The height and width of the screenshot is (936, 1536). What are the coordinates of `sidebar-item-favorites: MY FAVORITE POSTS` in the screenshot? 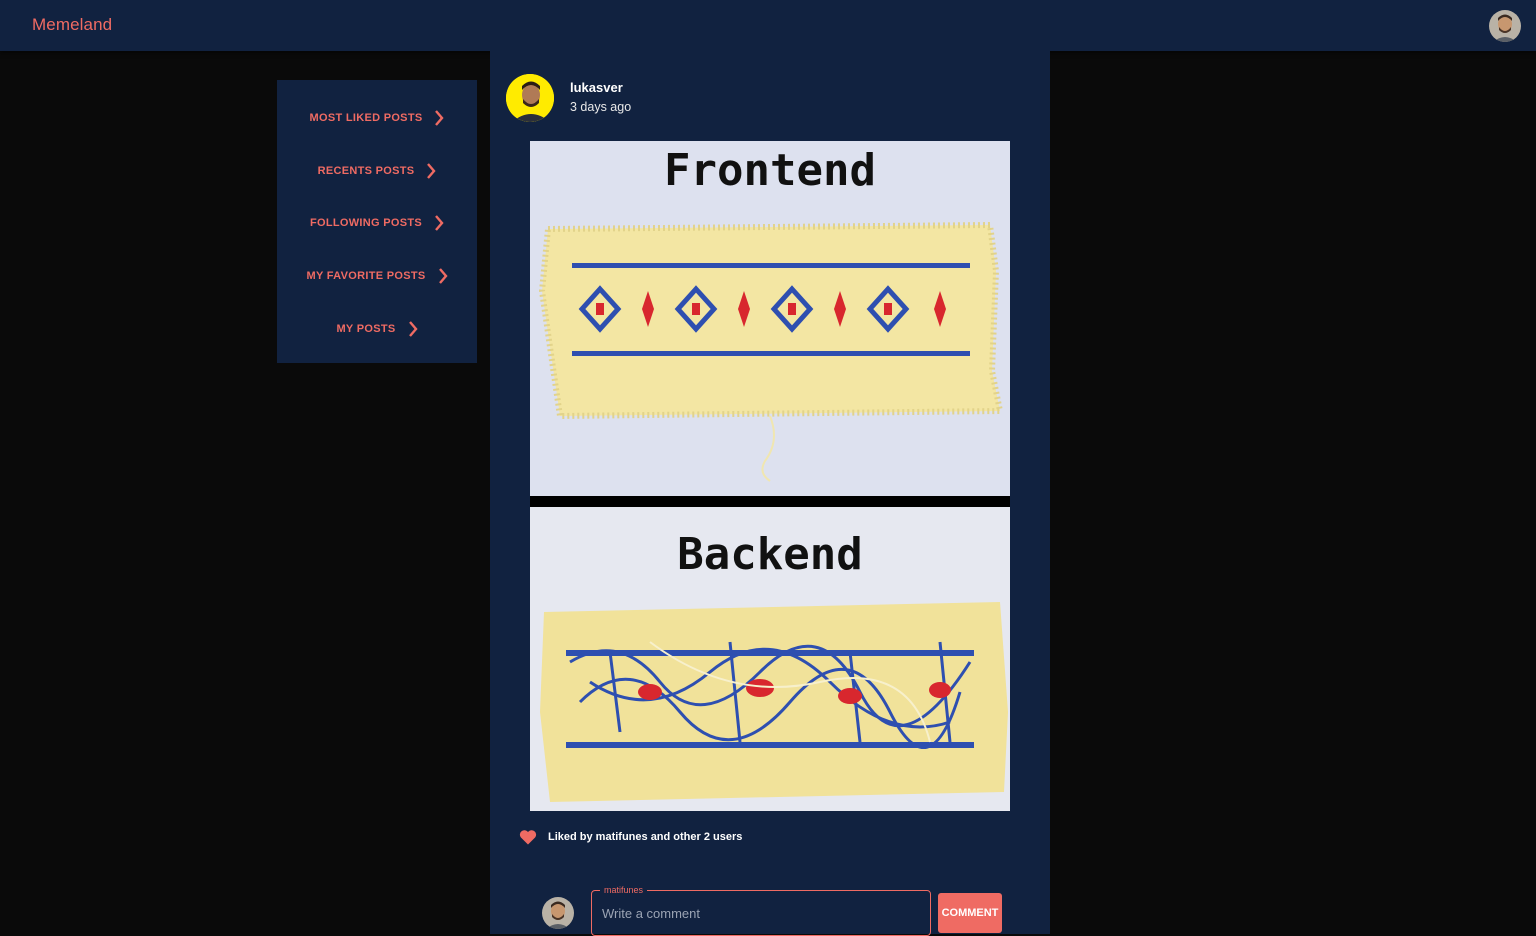 It's located at (377, 276).